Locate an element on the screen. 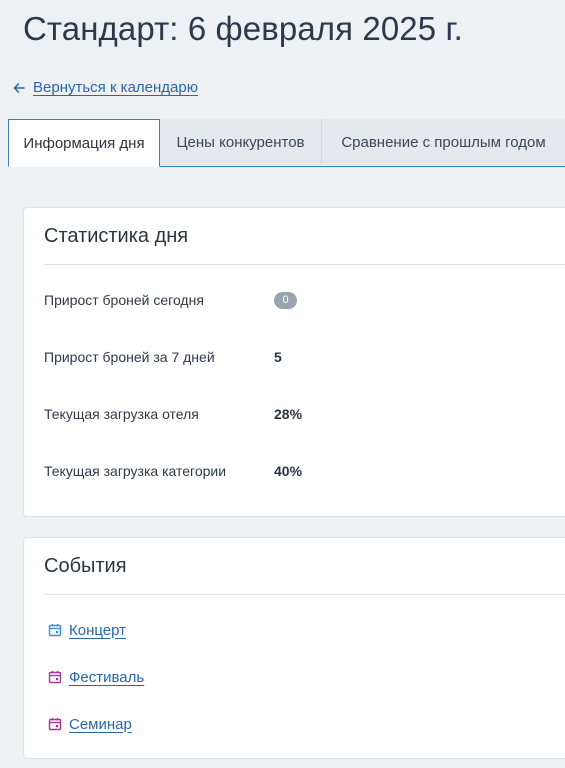 Image resolution: width=565 pixels, height=768 pixels. event-item-seminar: Семинар is located at coordinates (90, 724).